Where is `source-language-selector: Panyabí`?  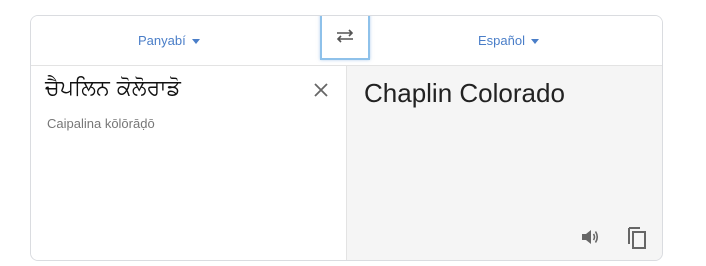 source-language-selector: Panyabí is located at coordinates (169, 40).